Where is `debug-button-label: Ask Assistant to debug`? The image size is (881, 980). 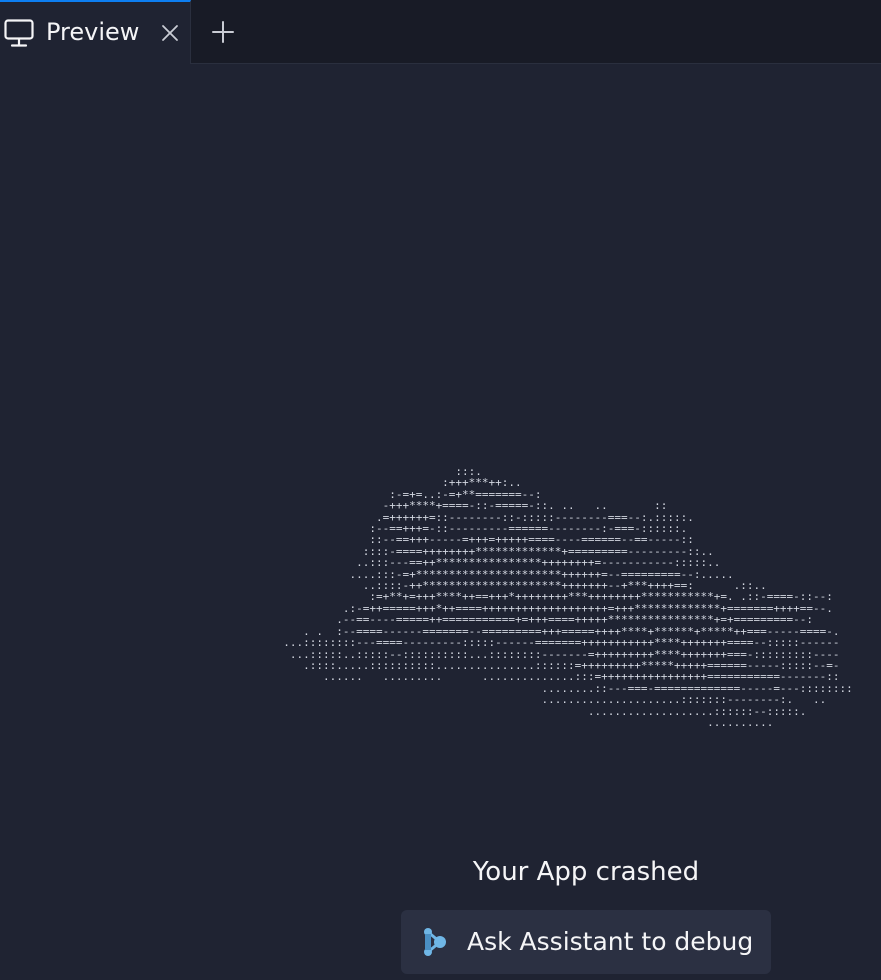
debug-button-label: Ask Assistant to debug is located at coordinates (610, 941).